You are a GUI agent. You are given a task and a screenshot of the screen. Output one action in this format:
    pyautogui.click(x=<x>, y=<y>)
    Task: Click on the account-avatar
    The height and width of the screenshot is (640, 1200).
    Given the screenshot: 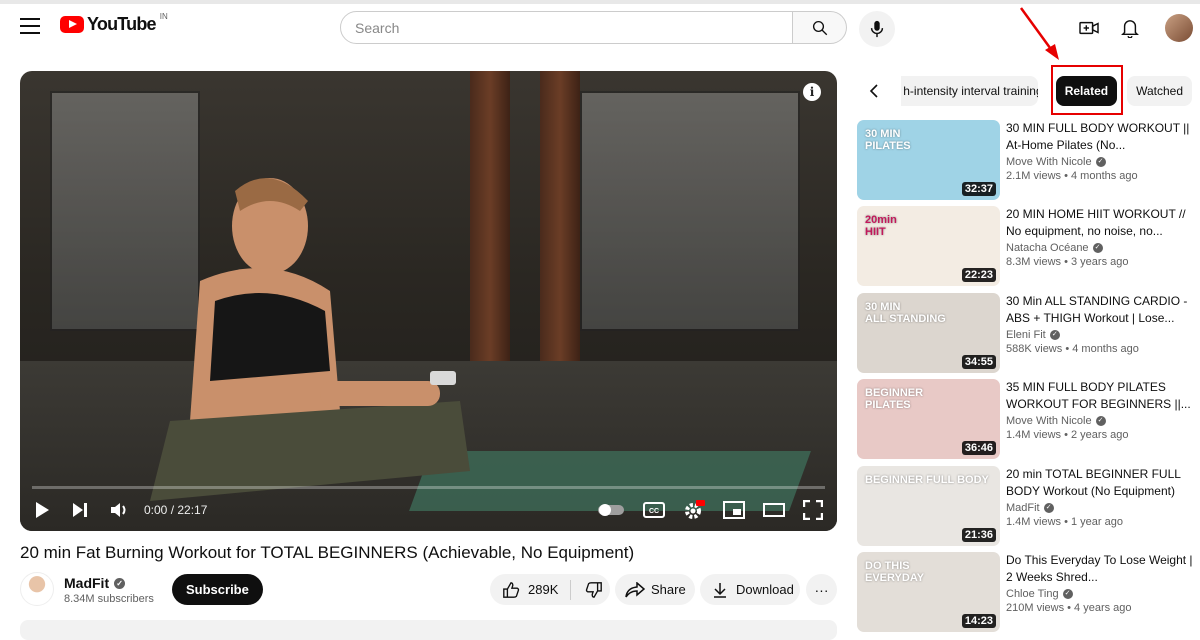 What is the action you would take?
    pyautogui.click(x=1179, y=28)
    